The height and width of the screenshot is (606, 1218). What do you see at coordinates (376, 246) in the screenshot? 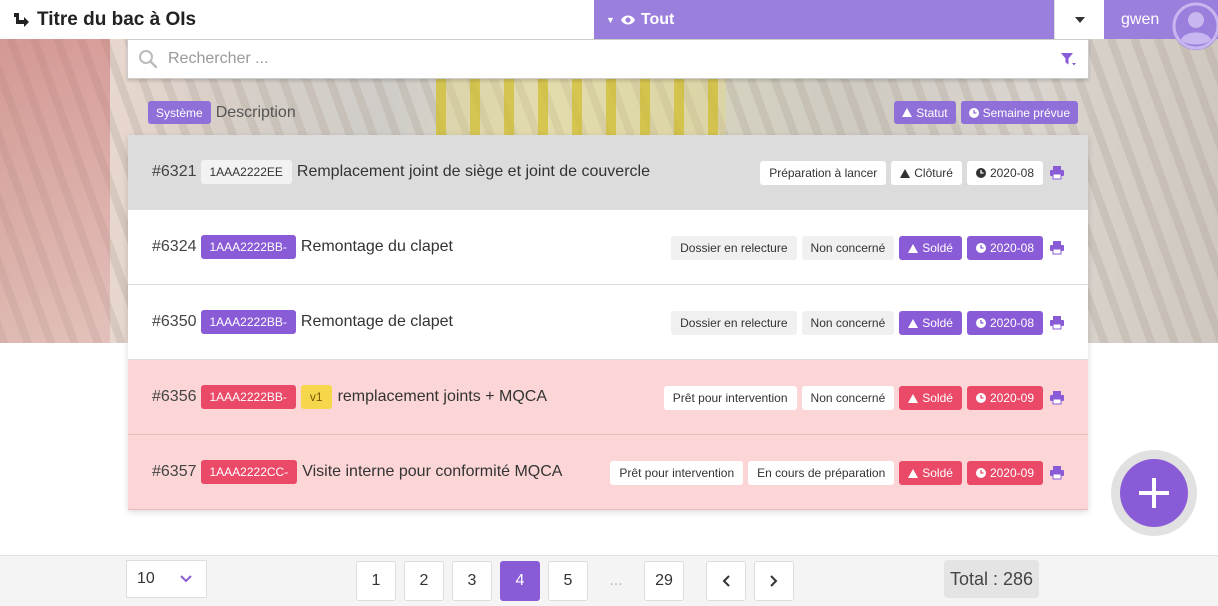
I see `item-title: Remontage du clapet` at bounding box center [376, 246].